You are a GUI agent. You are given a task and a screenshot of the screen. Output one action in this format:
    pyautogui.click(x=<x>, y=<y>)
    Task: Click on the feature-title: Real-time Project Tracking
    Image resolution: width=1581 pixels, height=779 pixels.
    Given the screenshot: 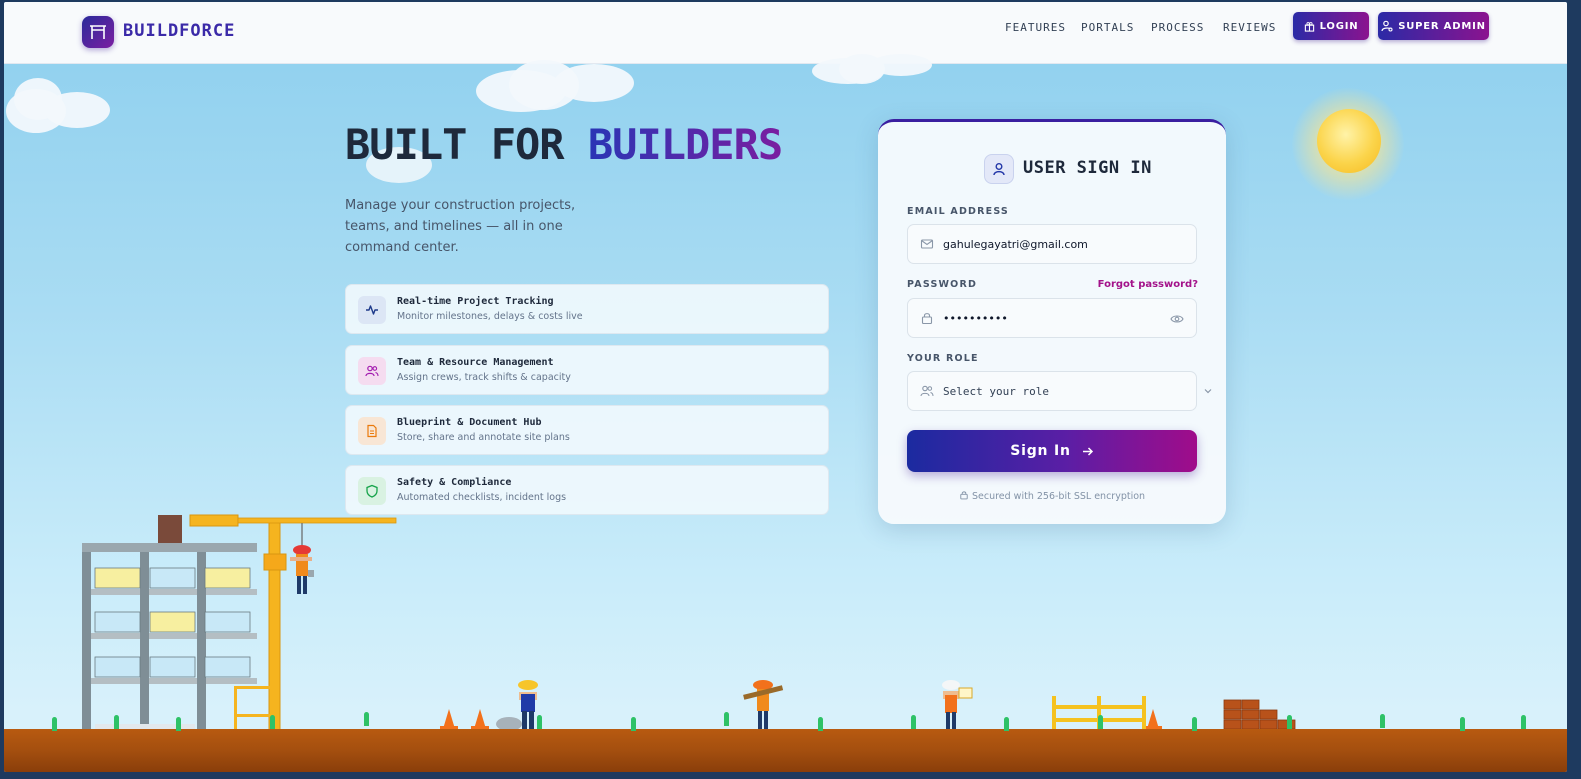 What is the action you would take?
    pyautogui.click(x=475, y=301)
    